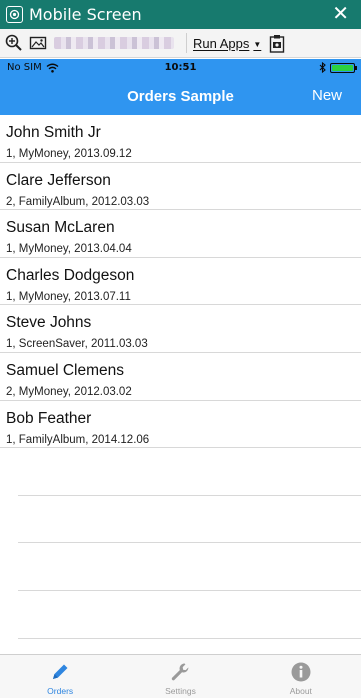 This screenshot has width=361, height=698. I want to click on tab-orders: Orders, so click(60, 676).